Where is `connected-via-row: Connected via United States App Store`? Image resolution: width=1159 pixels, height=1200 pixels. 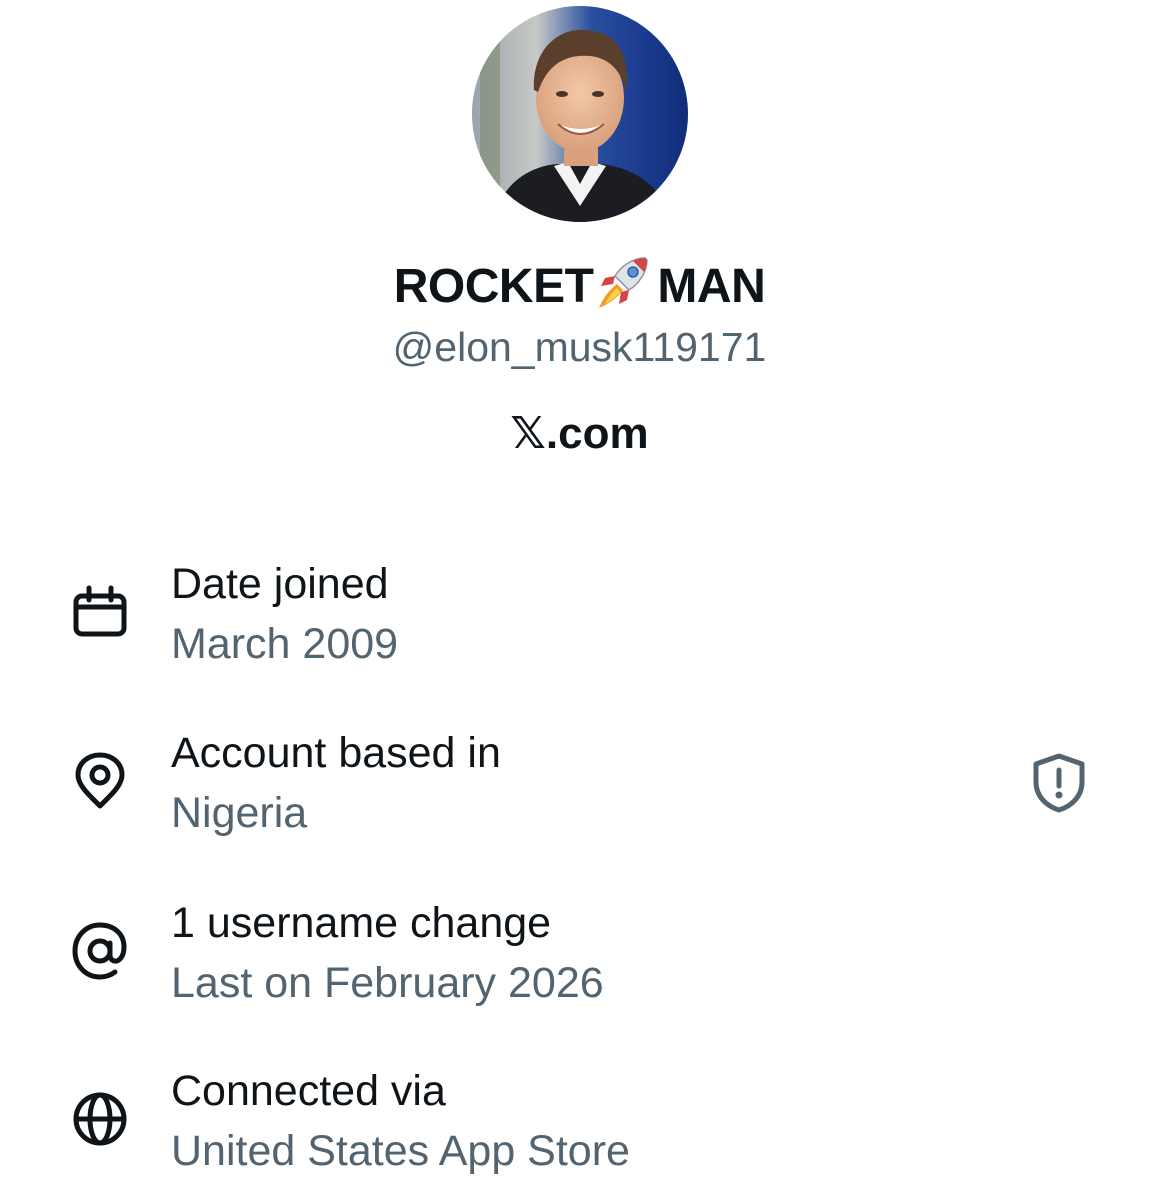
connected-via-row: Connected via United States App Store is located at coordinates (579, 1128).